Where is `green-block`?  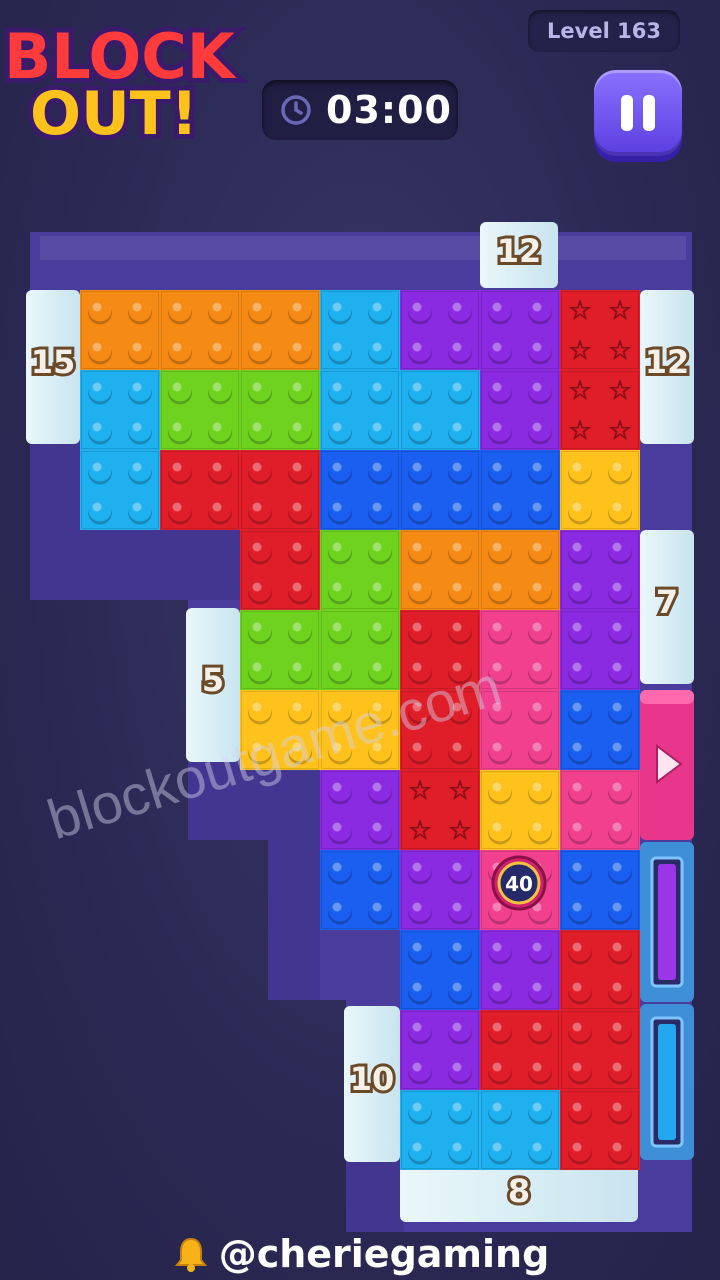 green-block is located at coordinates (240, 410).